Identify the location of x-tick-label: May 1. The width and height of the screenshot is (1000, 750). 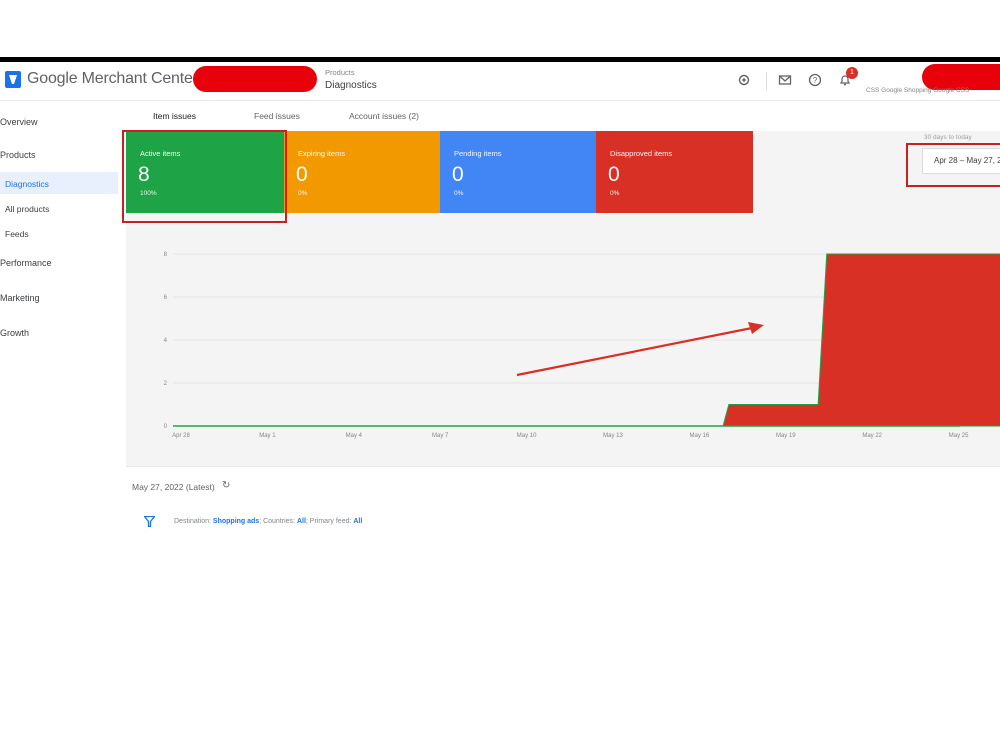
(267, 436).